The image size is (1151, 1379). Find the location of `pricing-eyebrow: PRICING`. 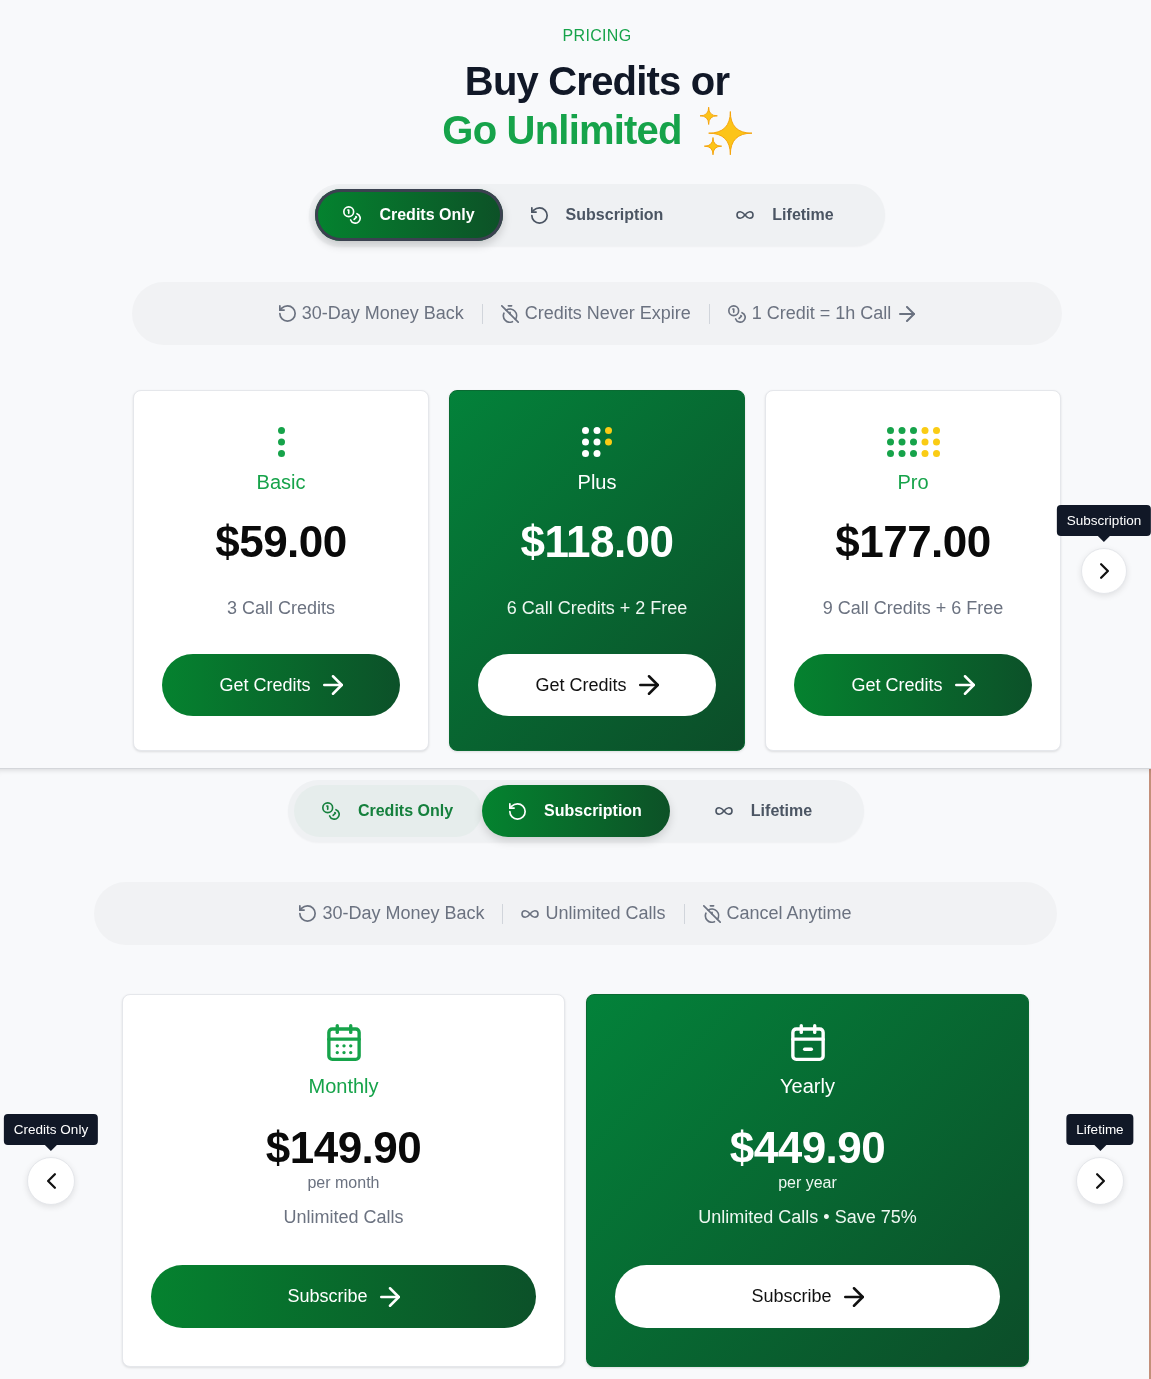

pricing-eyebrow: PRICING is located at coordinates (597, 36).